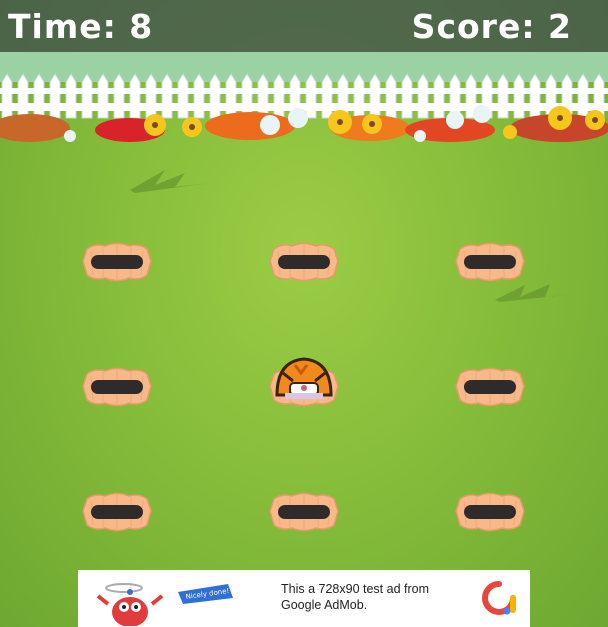  Describe the element at coordinates (304, 107) in the screenshot. I see `garden-fence` at that location.